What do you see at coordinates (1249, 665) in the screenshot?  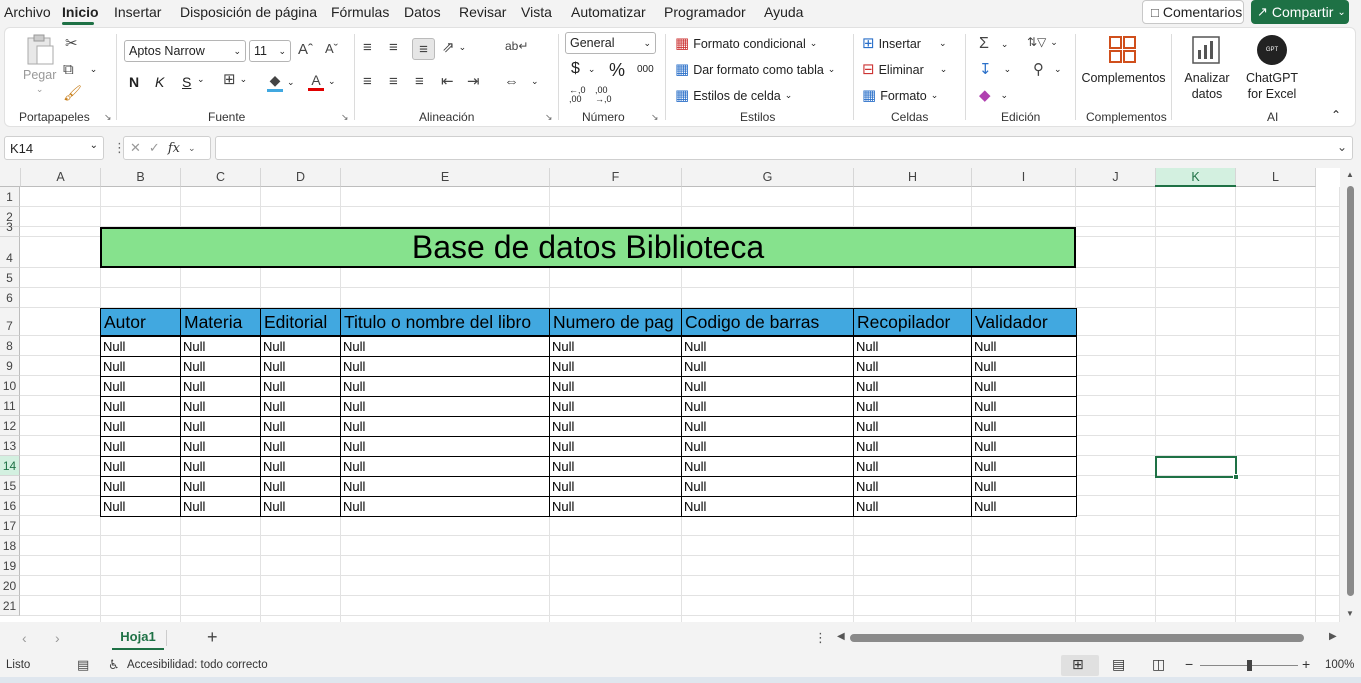 I see `zoom-slider-thumb` at bounding box center [1249, 665].